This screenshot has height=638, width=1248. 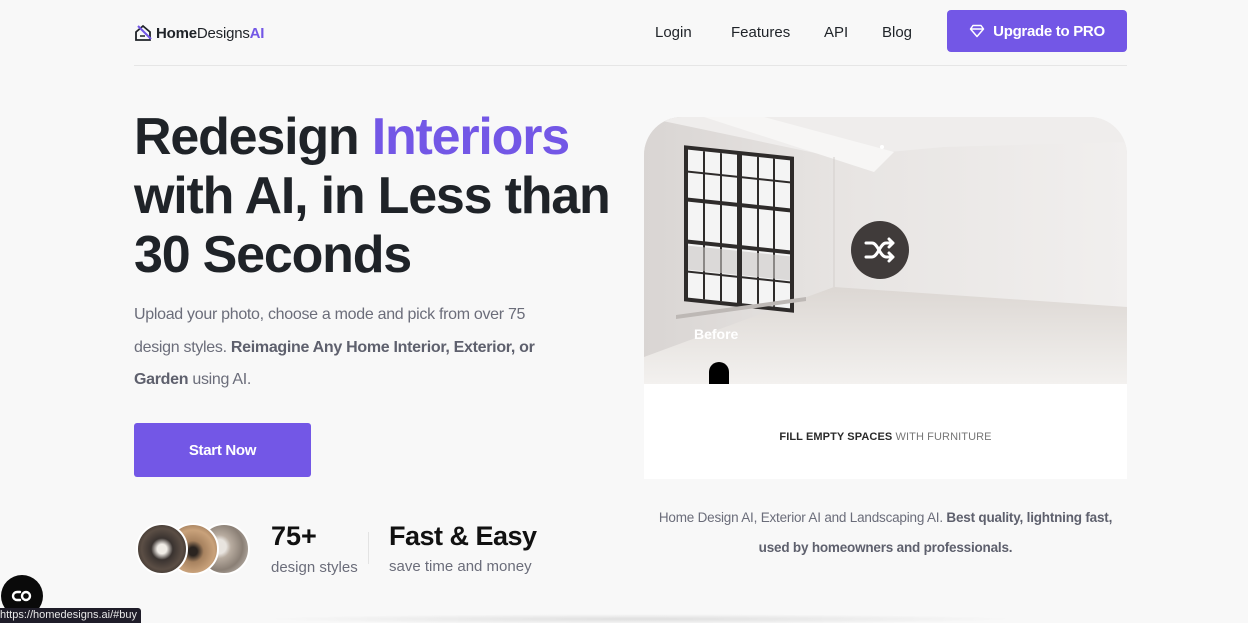 What do you see at coordinates (719, 373) in the screenshot?
I see `slider-handle` at bounding box center [719, 373].